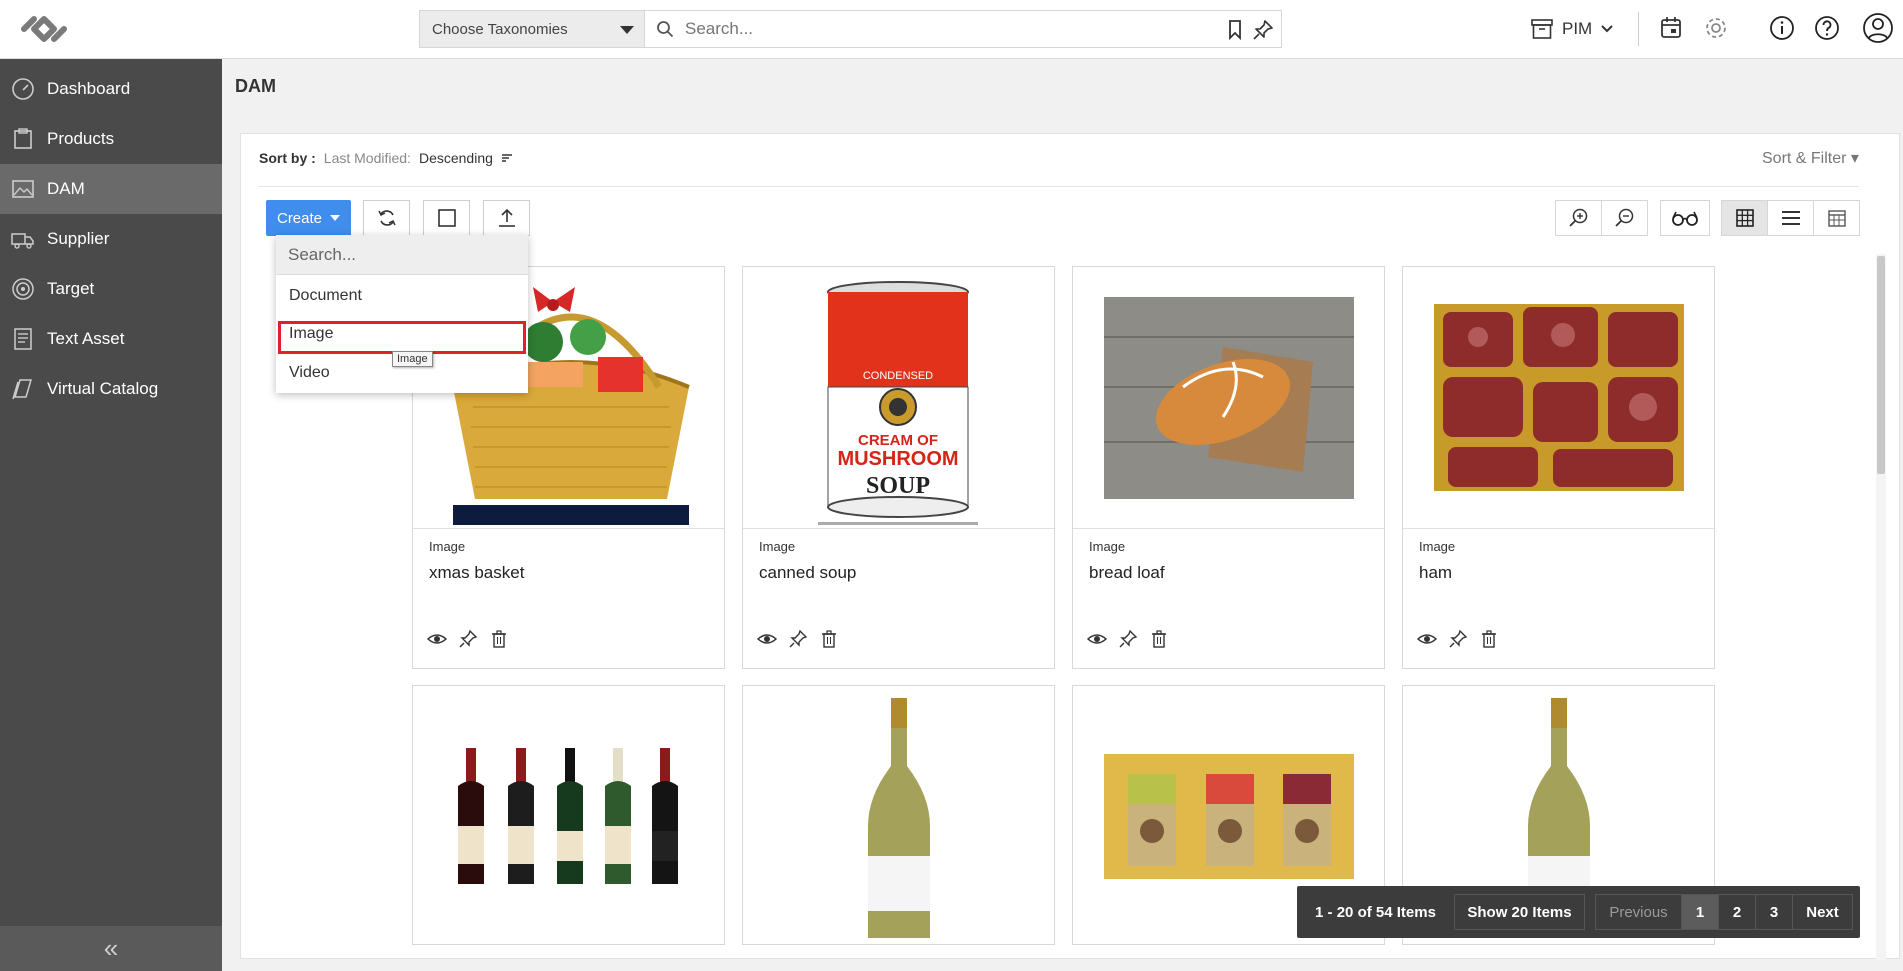 The height and width of the screenshot is (971, 1903). Describe the element at coordinates (1822, 912) in the screenshot. I see `next-page-button: Next` at that location.